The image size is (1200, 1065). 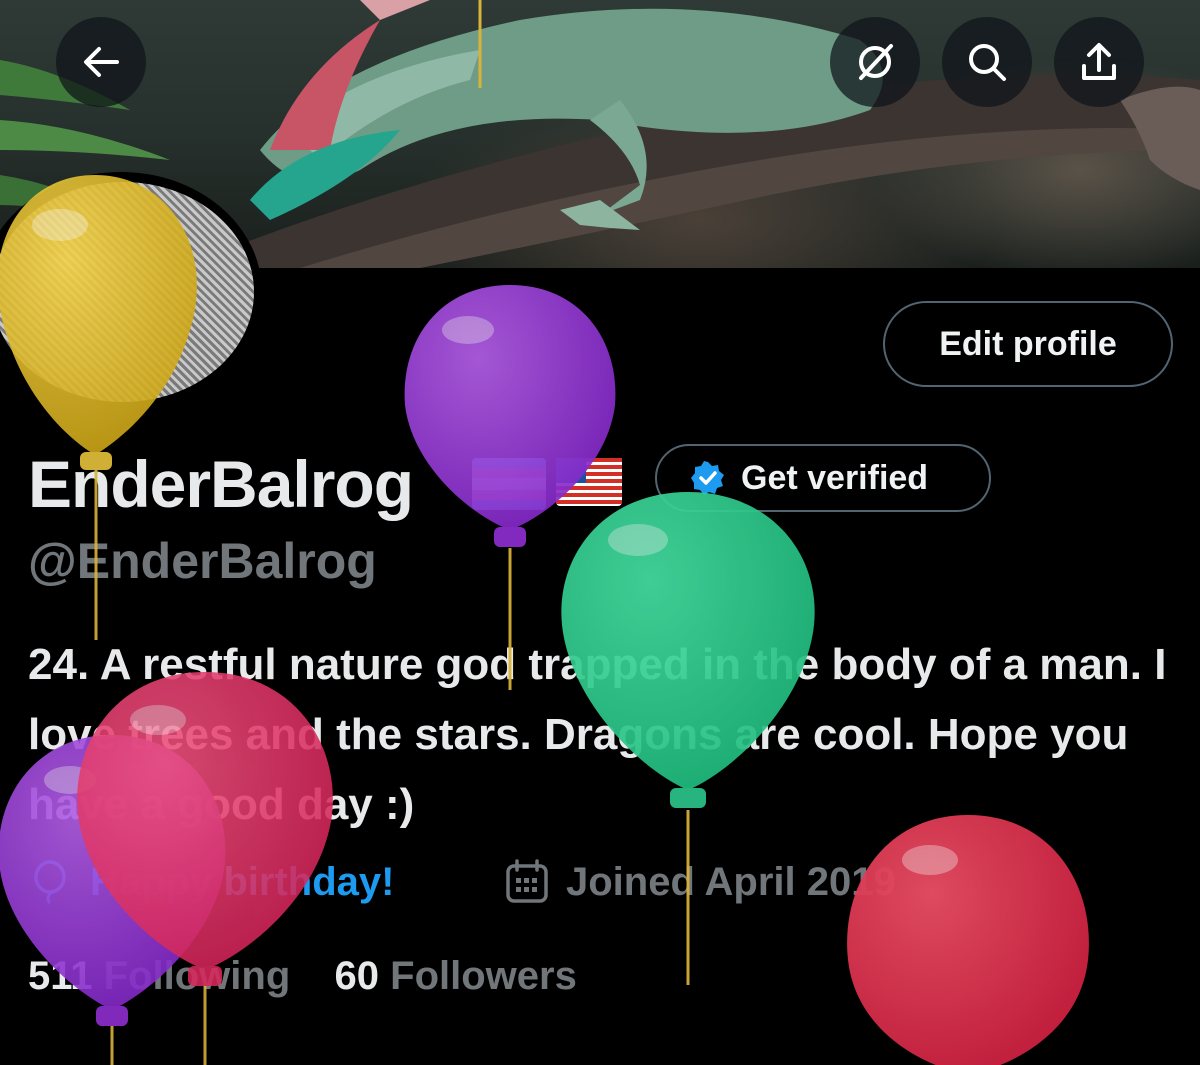 I want to click on birthday-text: Happy birthday!, so click(x=242, y=882).